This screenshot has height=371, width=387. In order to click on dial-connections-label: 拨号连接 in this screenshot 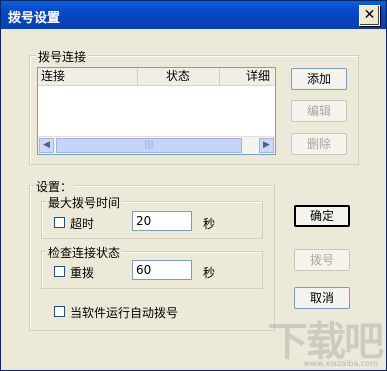, I will do `click(62, 56)`.